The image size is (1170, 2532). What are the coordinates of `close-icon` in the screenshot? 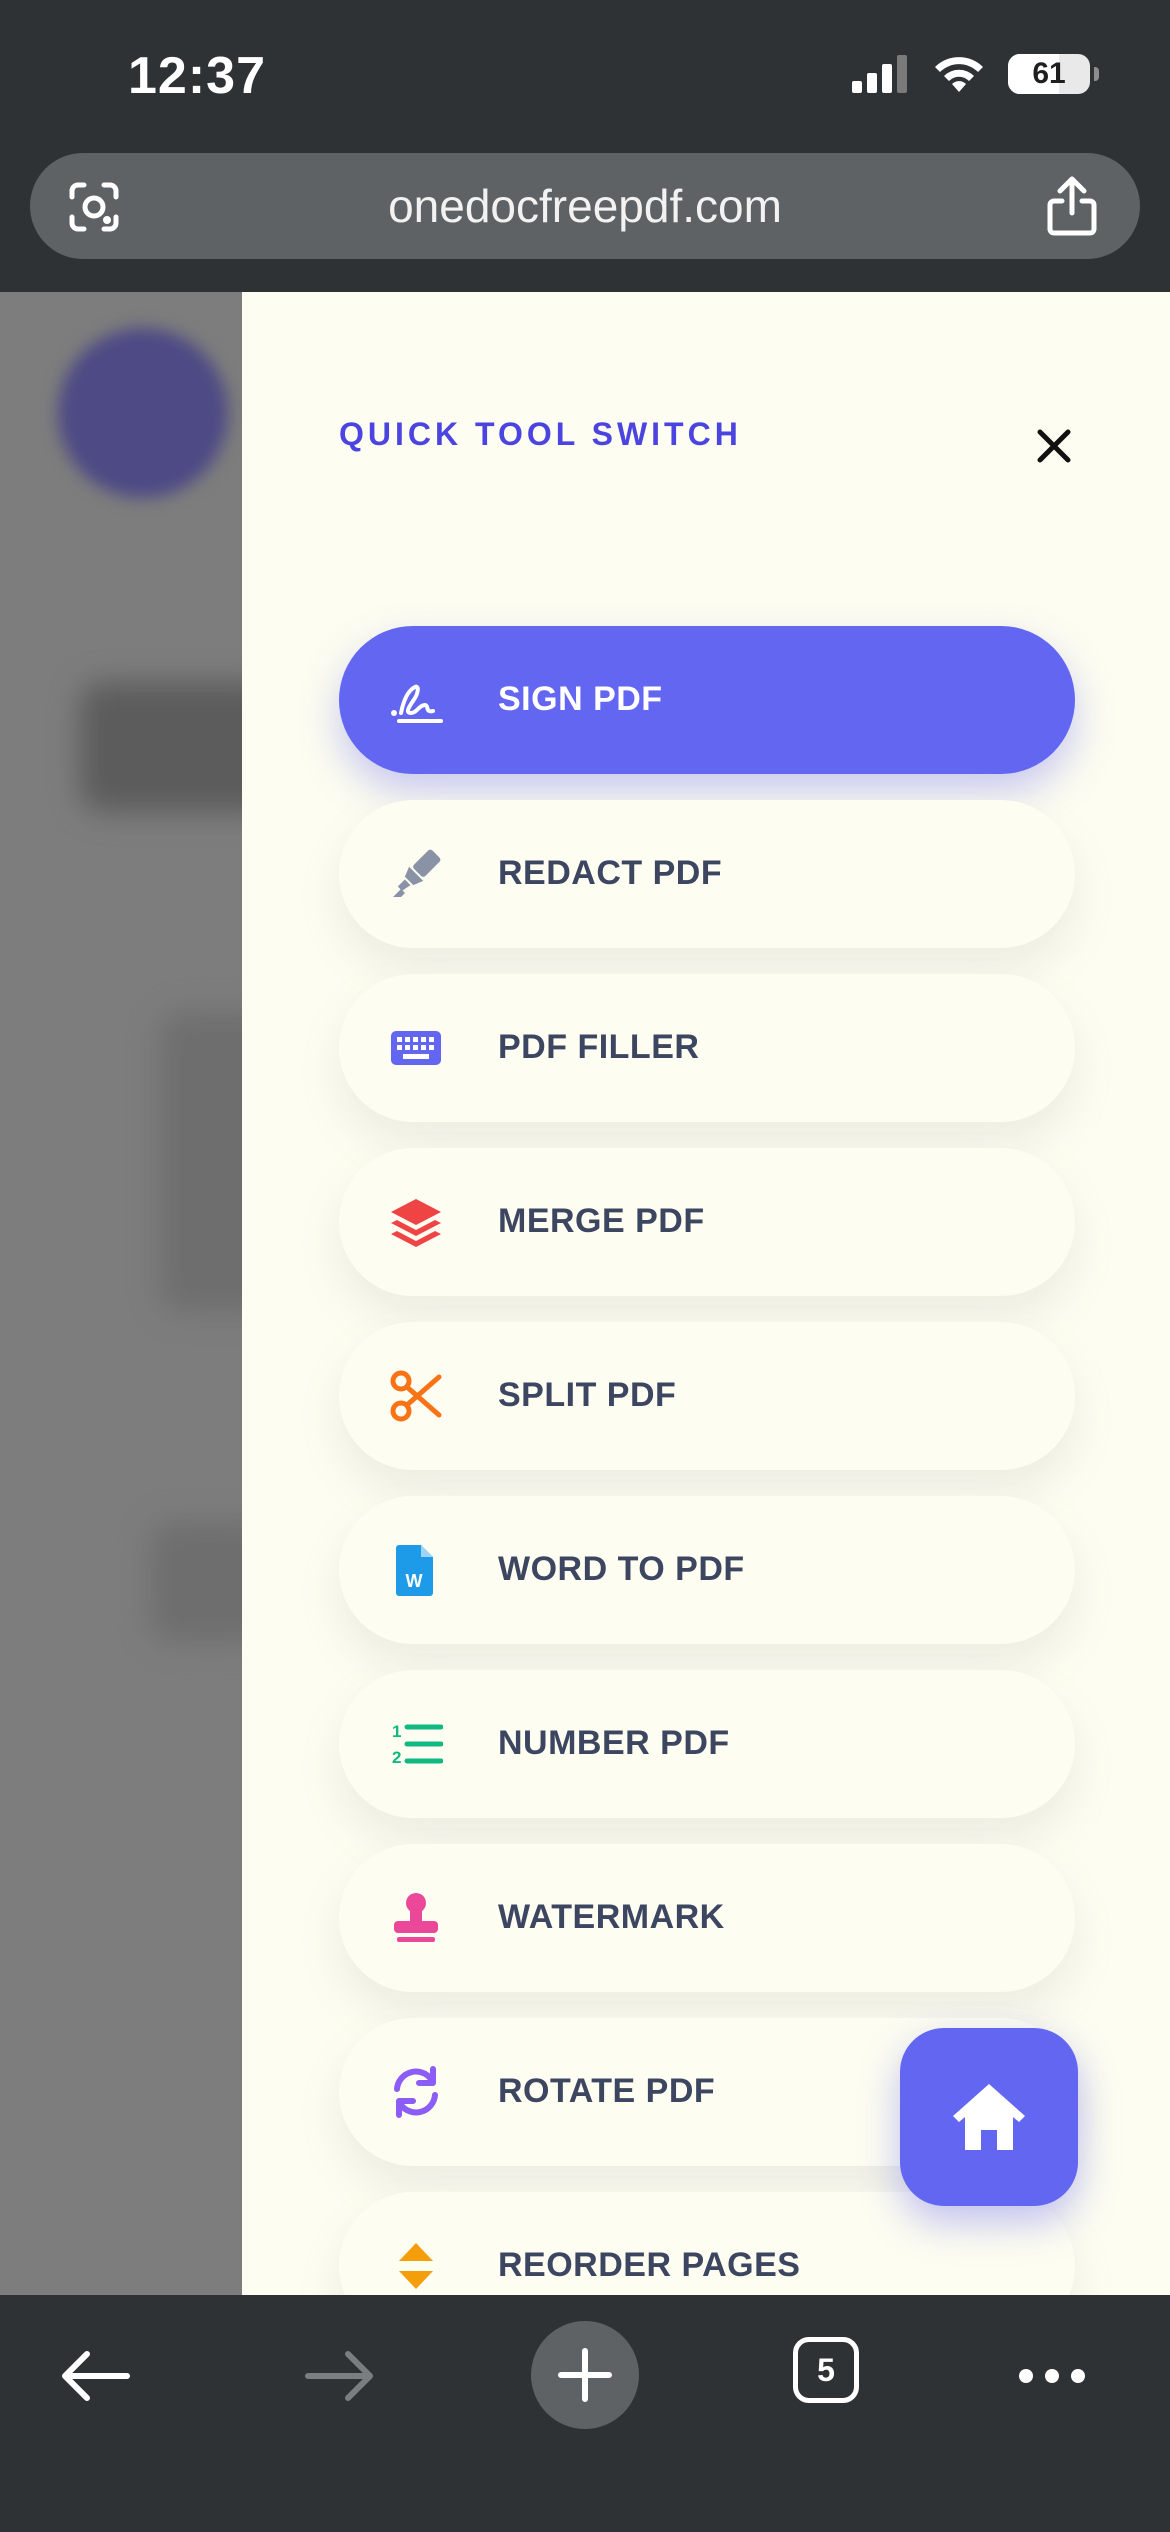 It's located at (1054, 446).